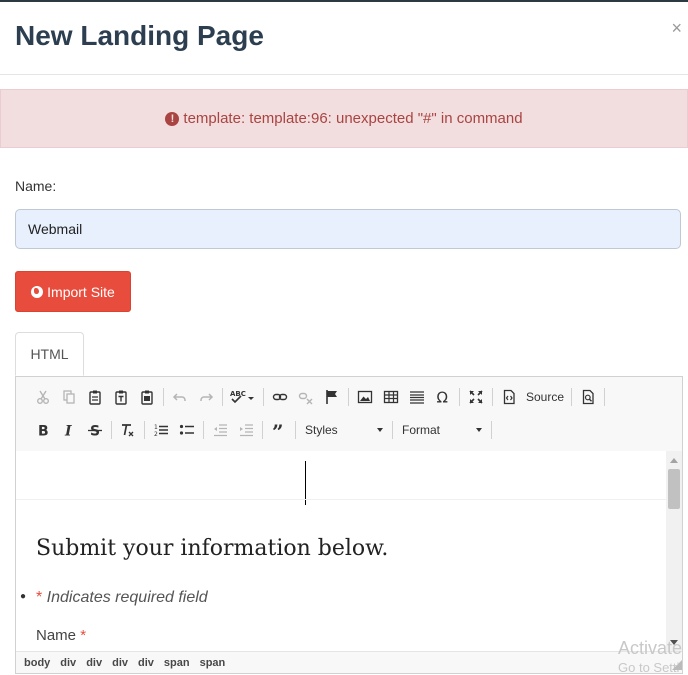 The height and width of the screenshot is (675, 688). Describe the element at coordinates (674, 460) in the screenshot. I see `scroll-up-icon` at that location.